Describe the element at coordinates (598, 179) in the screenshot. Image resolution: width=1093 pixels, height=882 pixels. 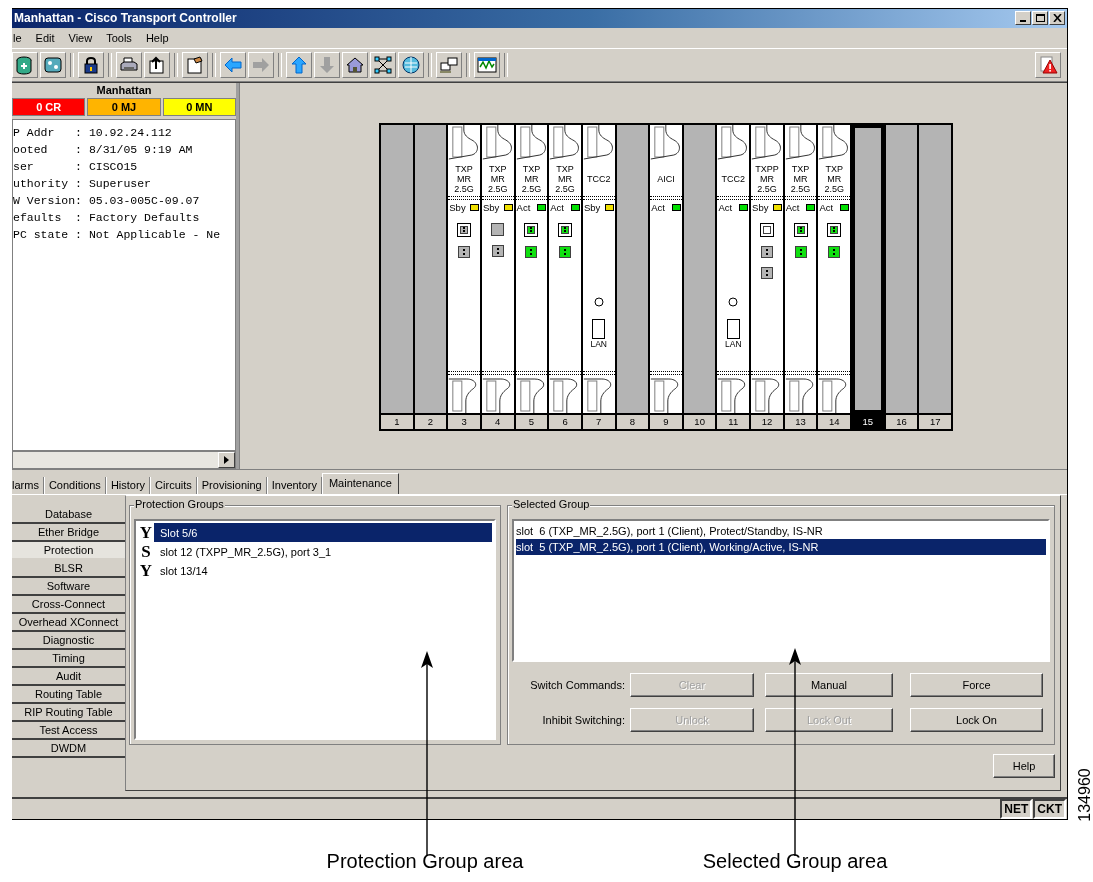
I see `card-label: TCC2` at that location.